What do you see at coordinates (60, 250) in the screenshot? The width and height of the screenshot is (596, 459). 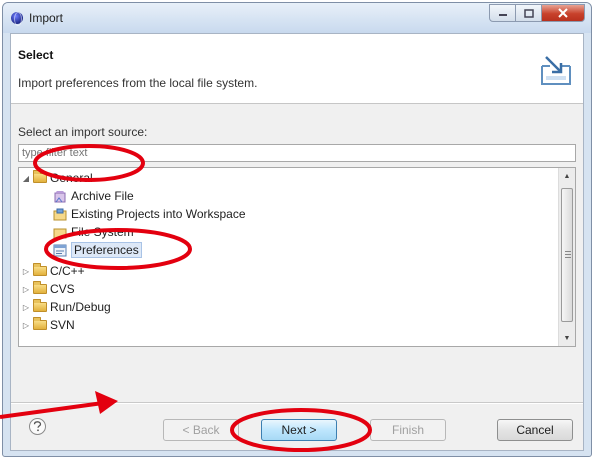 I see `preferences-icon` at bounding box center [60, 250].